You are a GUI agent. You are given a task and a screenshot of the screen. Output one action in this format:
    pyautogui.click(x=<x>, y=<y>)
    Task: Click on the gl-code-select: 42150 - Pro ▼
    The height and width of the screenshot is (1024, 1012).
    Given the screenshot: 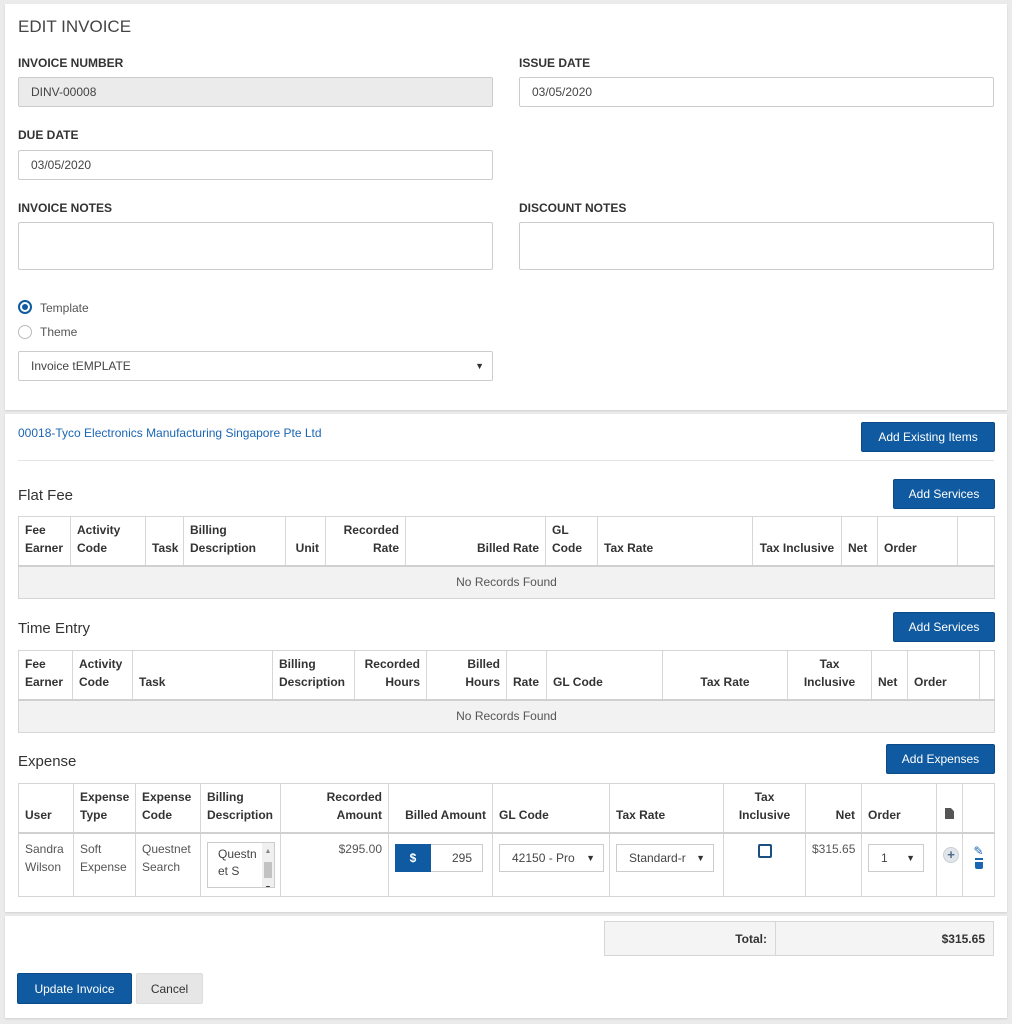 What is the action you would take?
    pyautogui.click(x=551, y=858)
    